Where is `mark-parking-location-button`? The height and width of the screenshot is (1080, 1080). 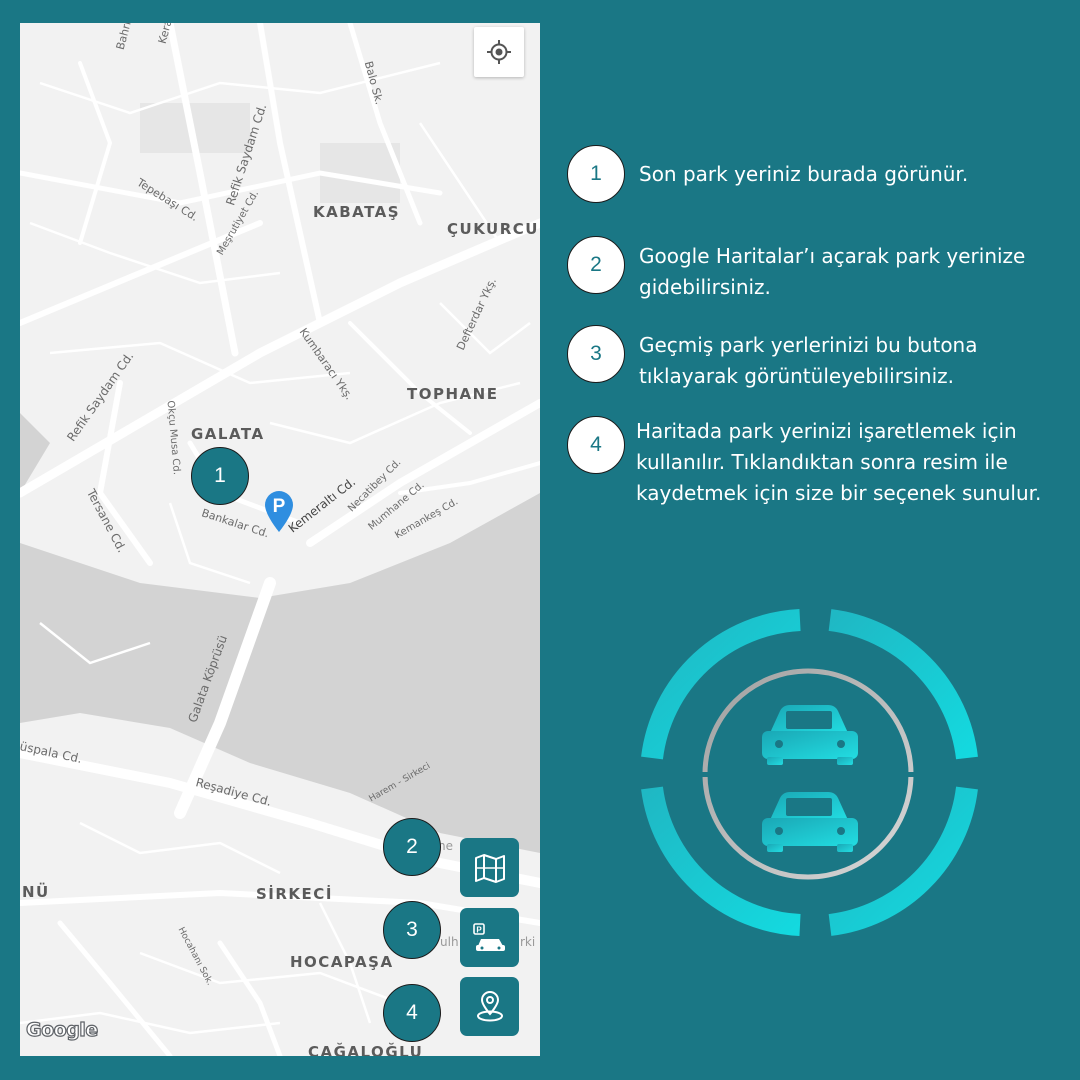
mark-parking-location-button is located at coordinates (489, 1006).